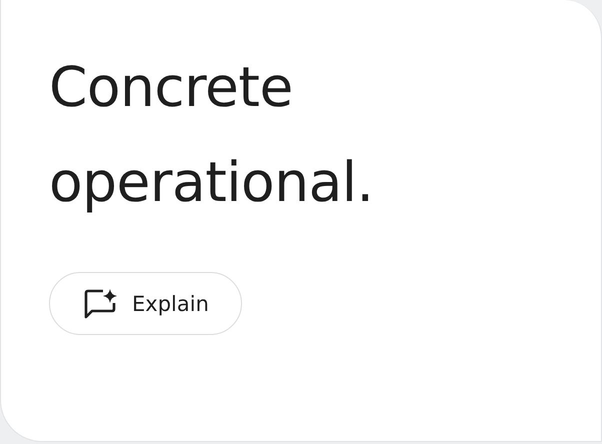 The height and width of the screenshot is (444, 602). Describe the element at coordinates (101, 304) in the screenshot. I see `chat-sparkle-icon` at that location.